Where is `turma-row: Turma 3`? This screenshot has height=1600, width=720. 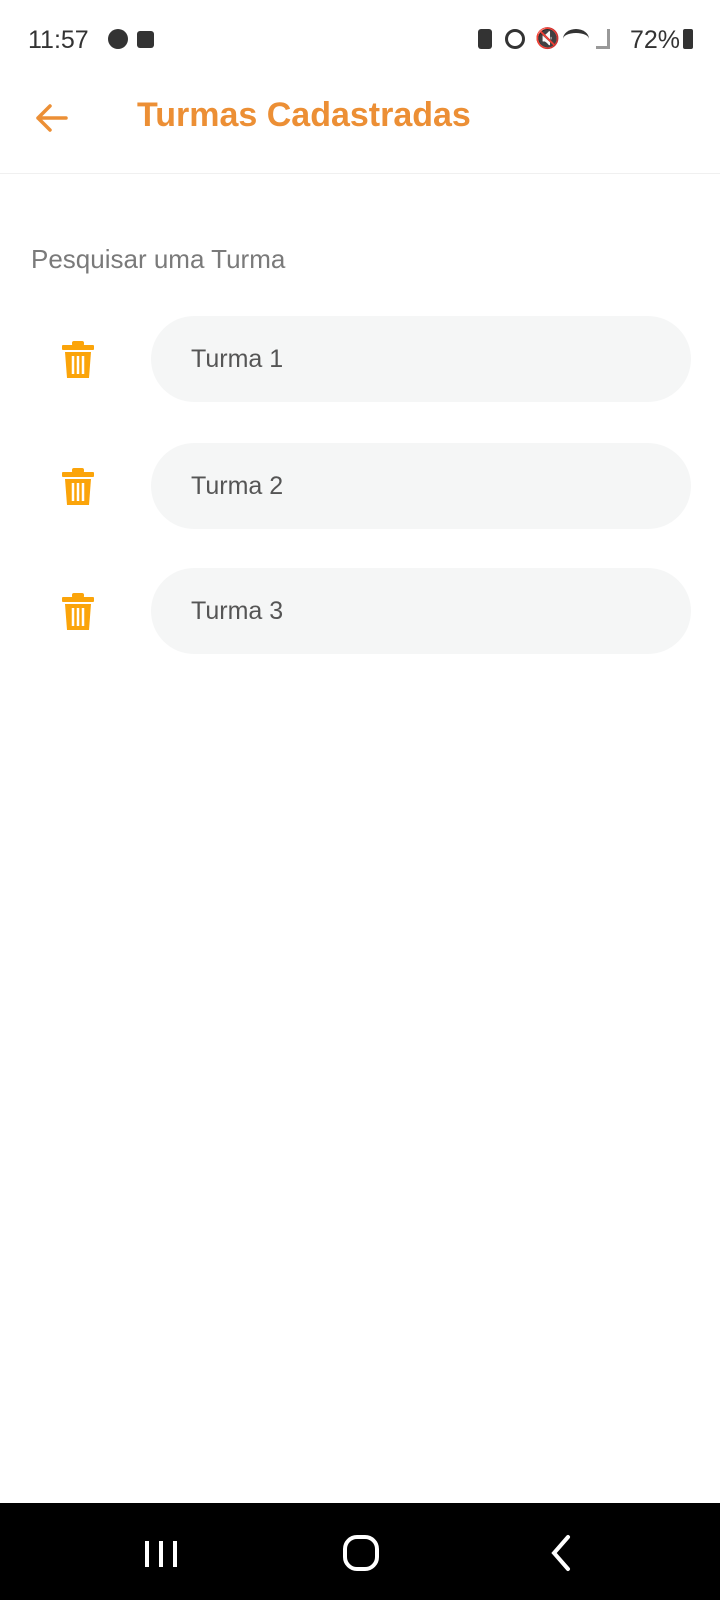
turma-row: Turma 3 is located at coordinates (360, 611).